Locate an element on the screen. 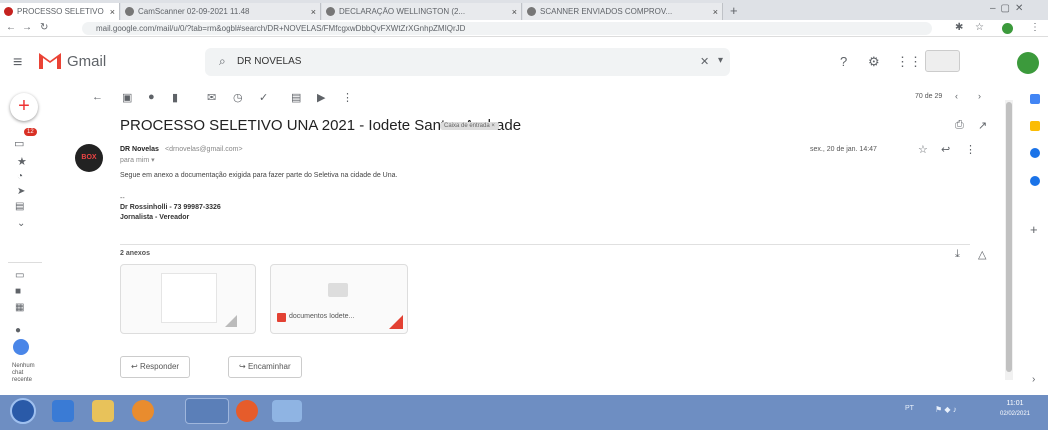 This screenshot has height=430, width=1048. sender-name: DR Novelas is located at coordinates (139, 149).